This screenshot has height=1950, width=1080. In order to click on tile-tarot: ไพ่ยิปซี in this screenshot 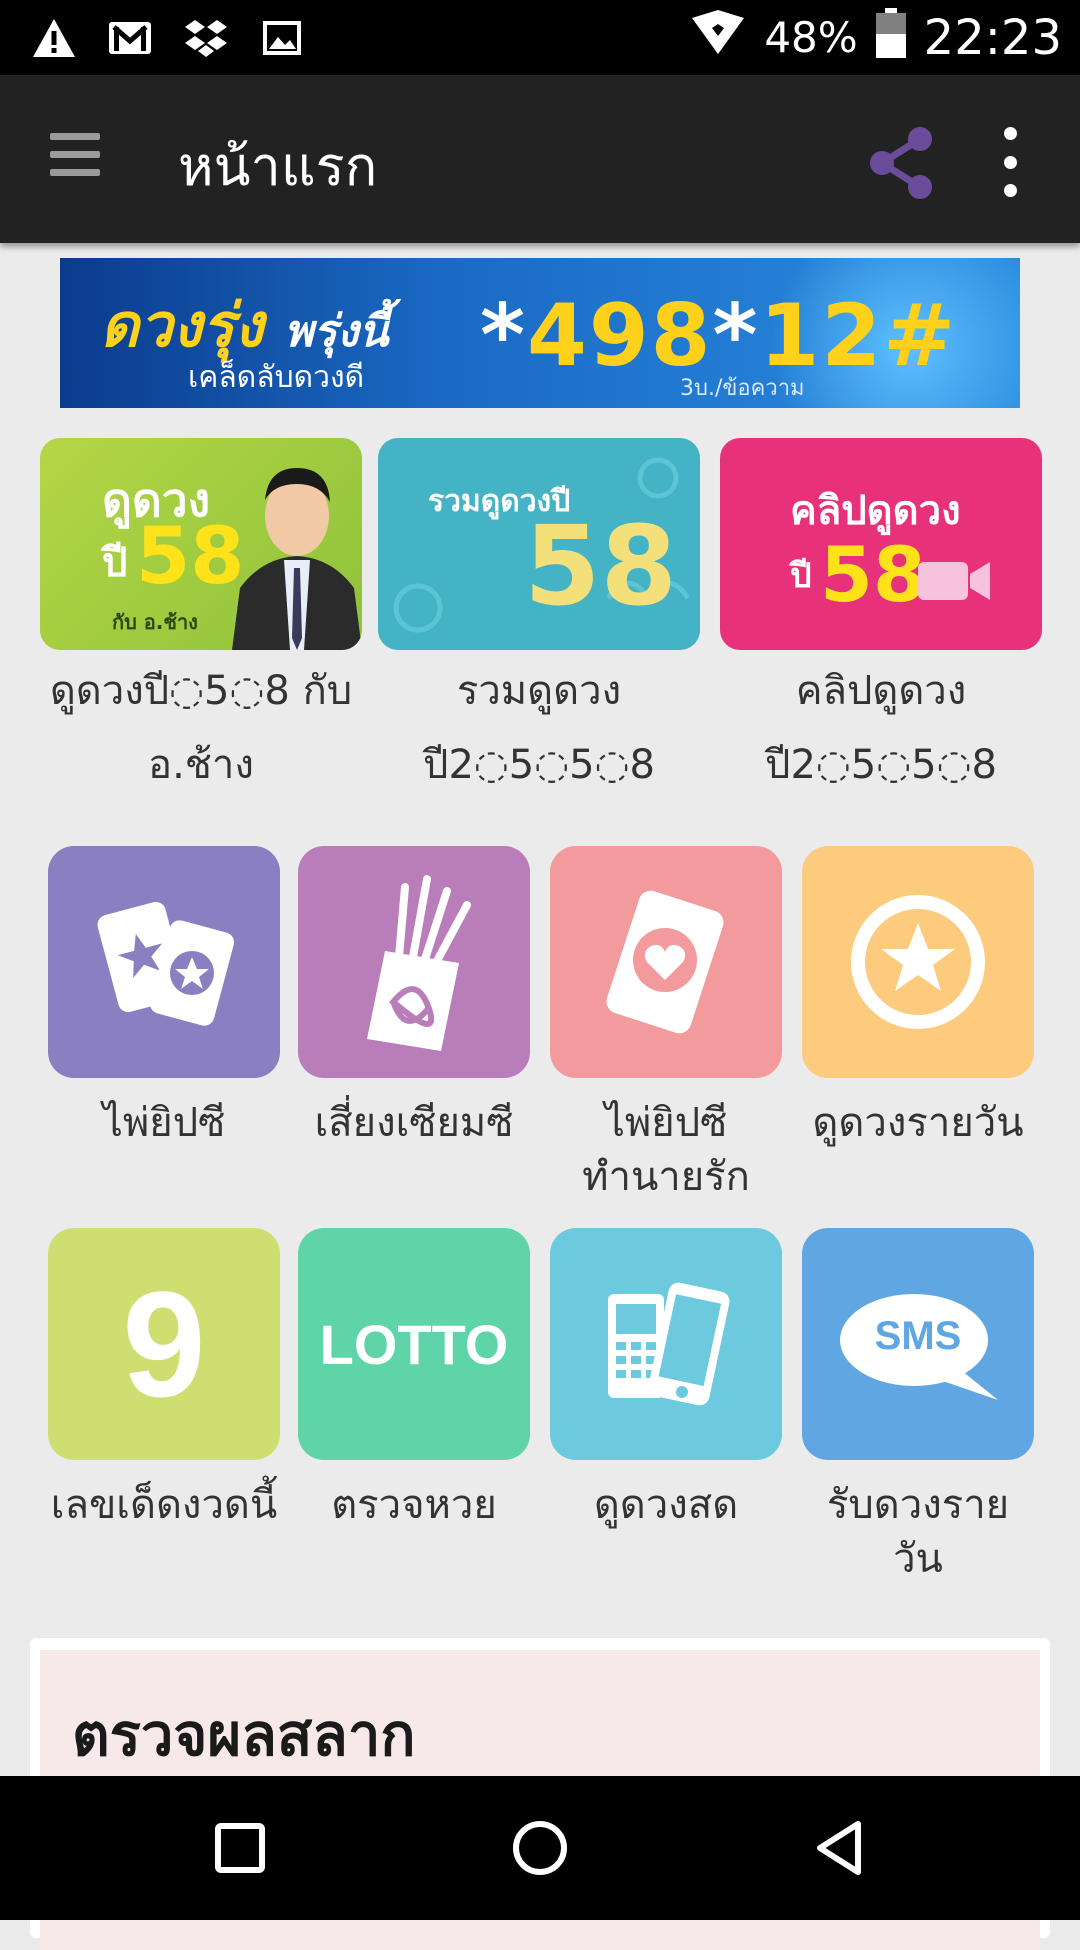, I will do `click(164, 998)`.